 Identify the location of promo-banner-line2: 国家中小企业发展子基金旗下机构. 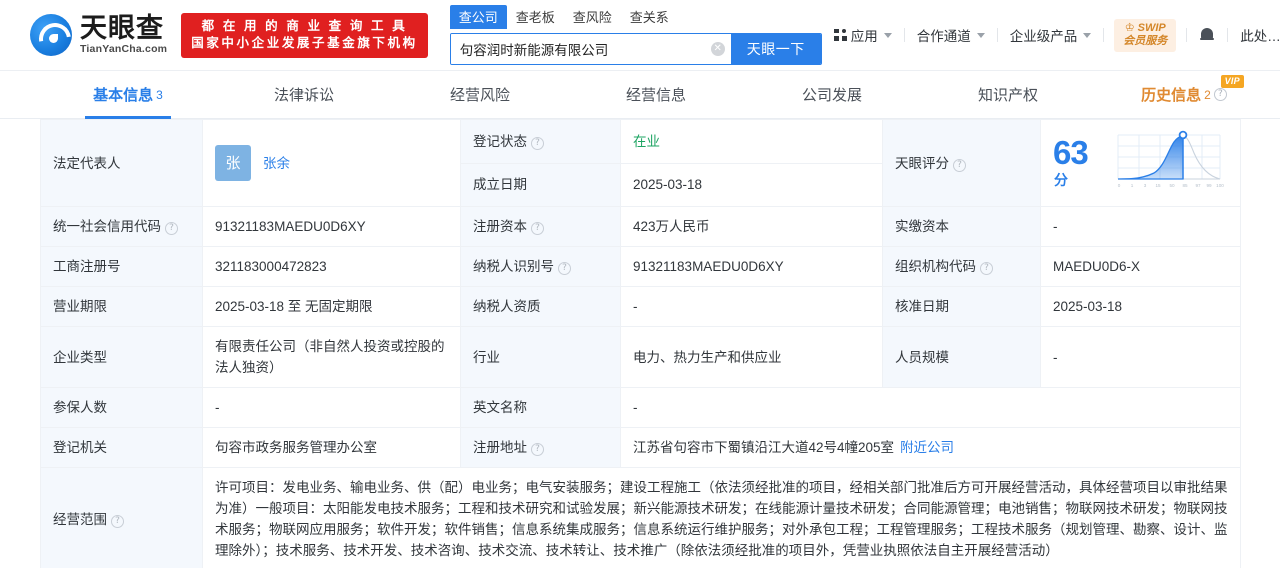
(304, 42).